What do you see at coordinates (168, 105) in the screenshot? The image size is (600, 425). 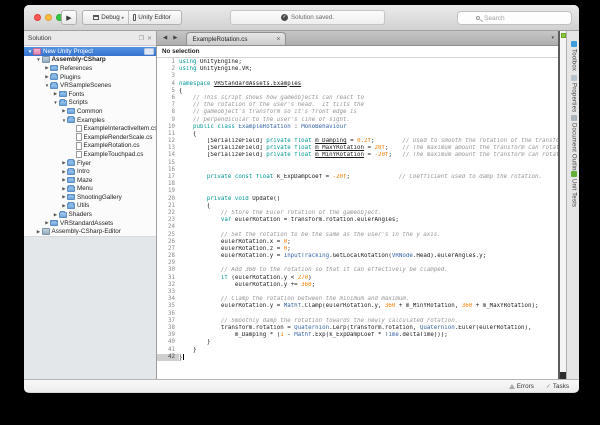 I see `line-number: 7` at bounding box center [168, 105].